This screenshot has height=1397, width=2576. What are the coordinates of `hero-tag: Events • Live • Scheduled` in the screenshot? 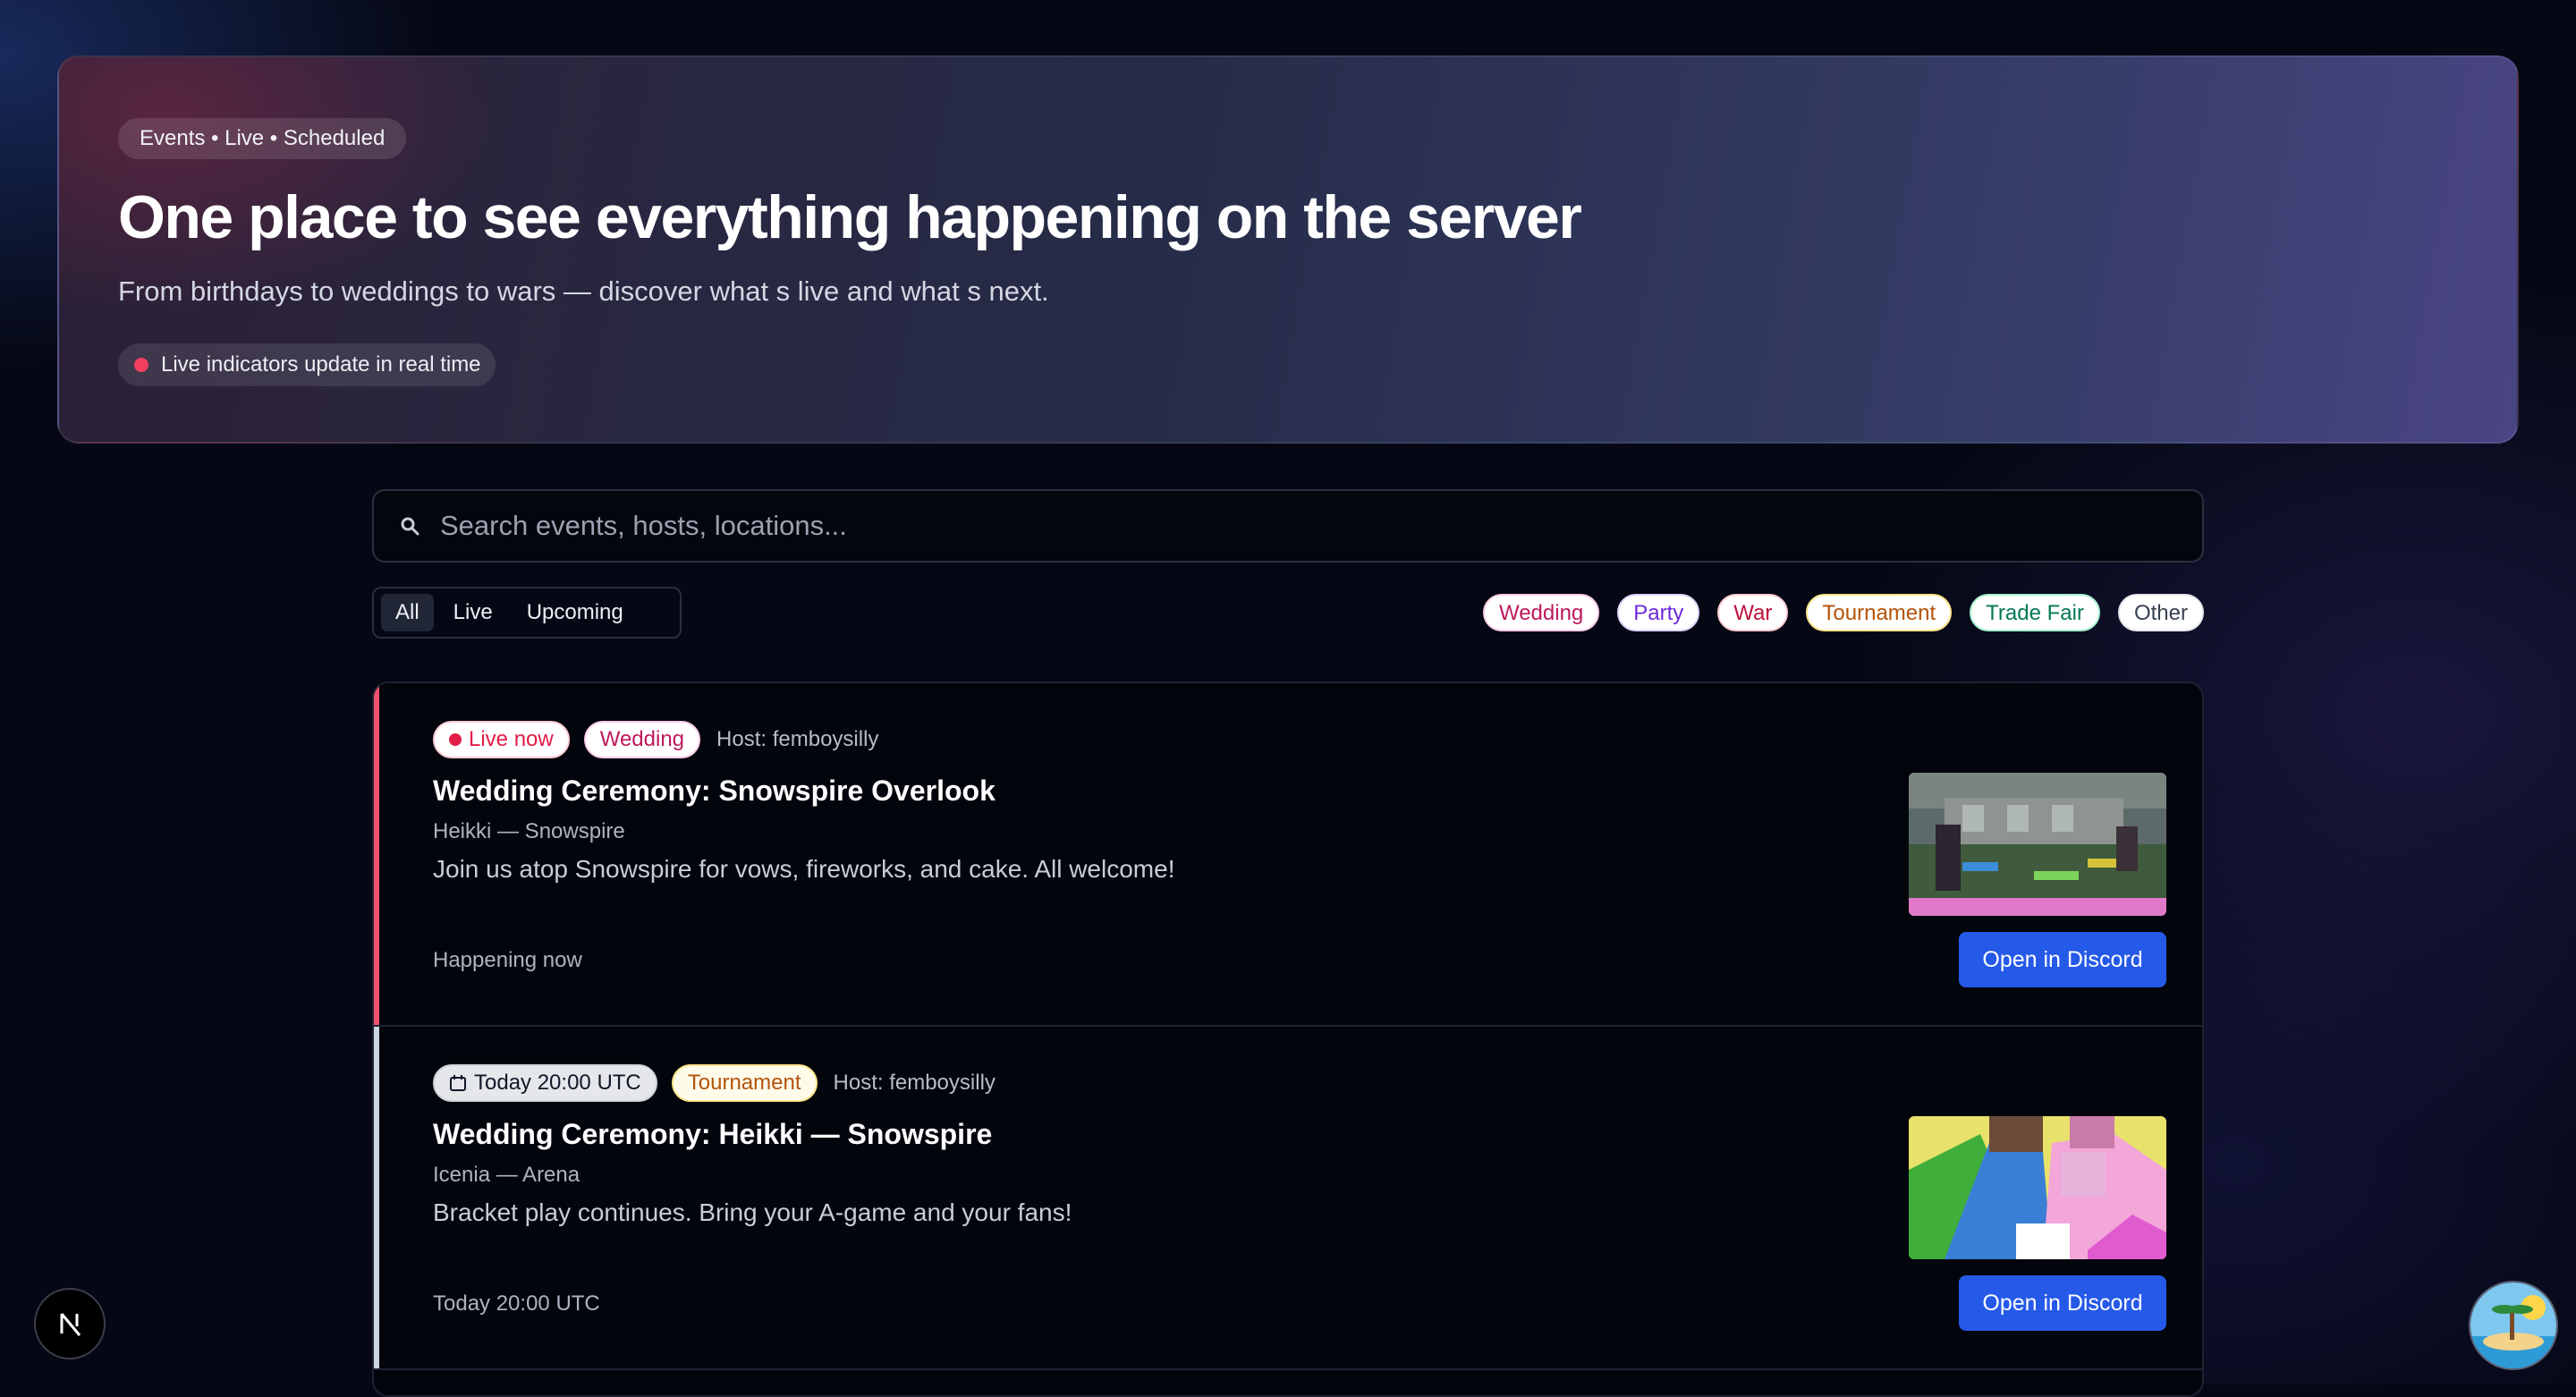 It's located at (262, 138).